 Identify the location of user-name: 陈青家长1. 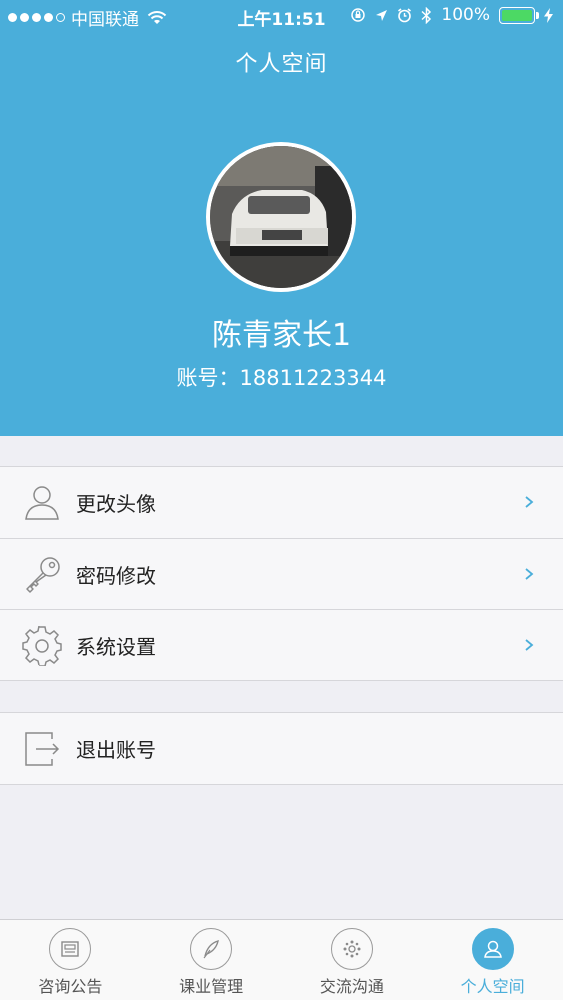
(281, 335).